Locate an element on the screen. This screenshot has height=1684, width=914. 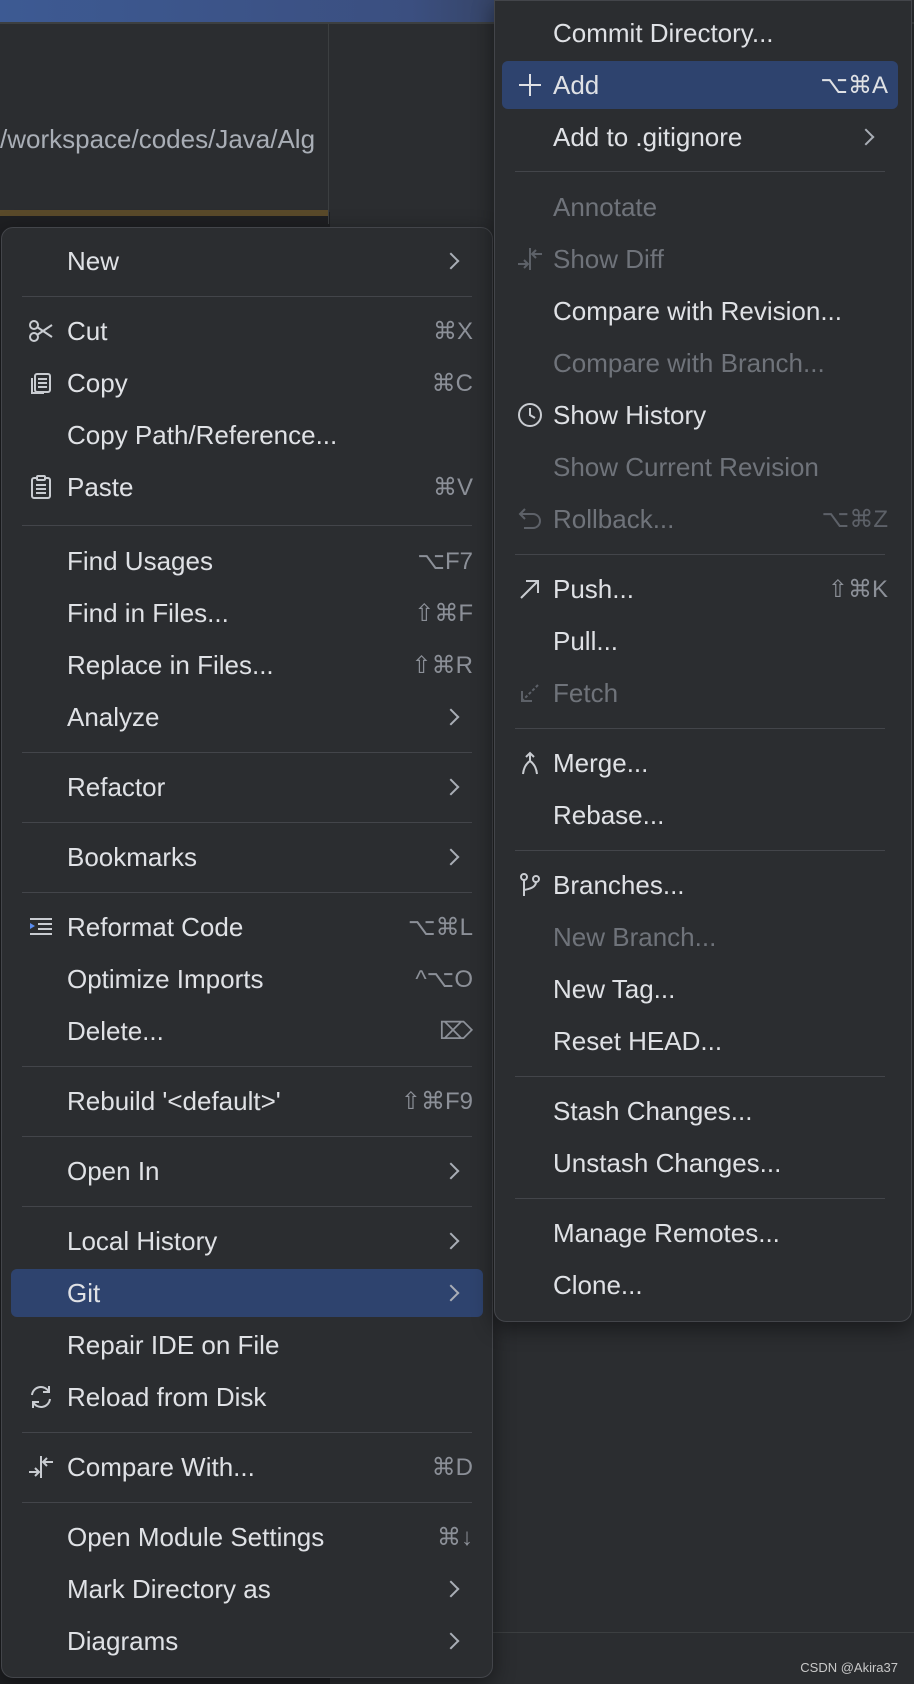
menu-item-mark-directory-as: Mark Directory as is located at coordinates (247, 1589).